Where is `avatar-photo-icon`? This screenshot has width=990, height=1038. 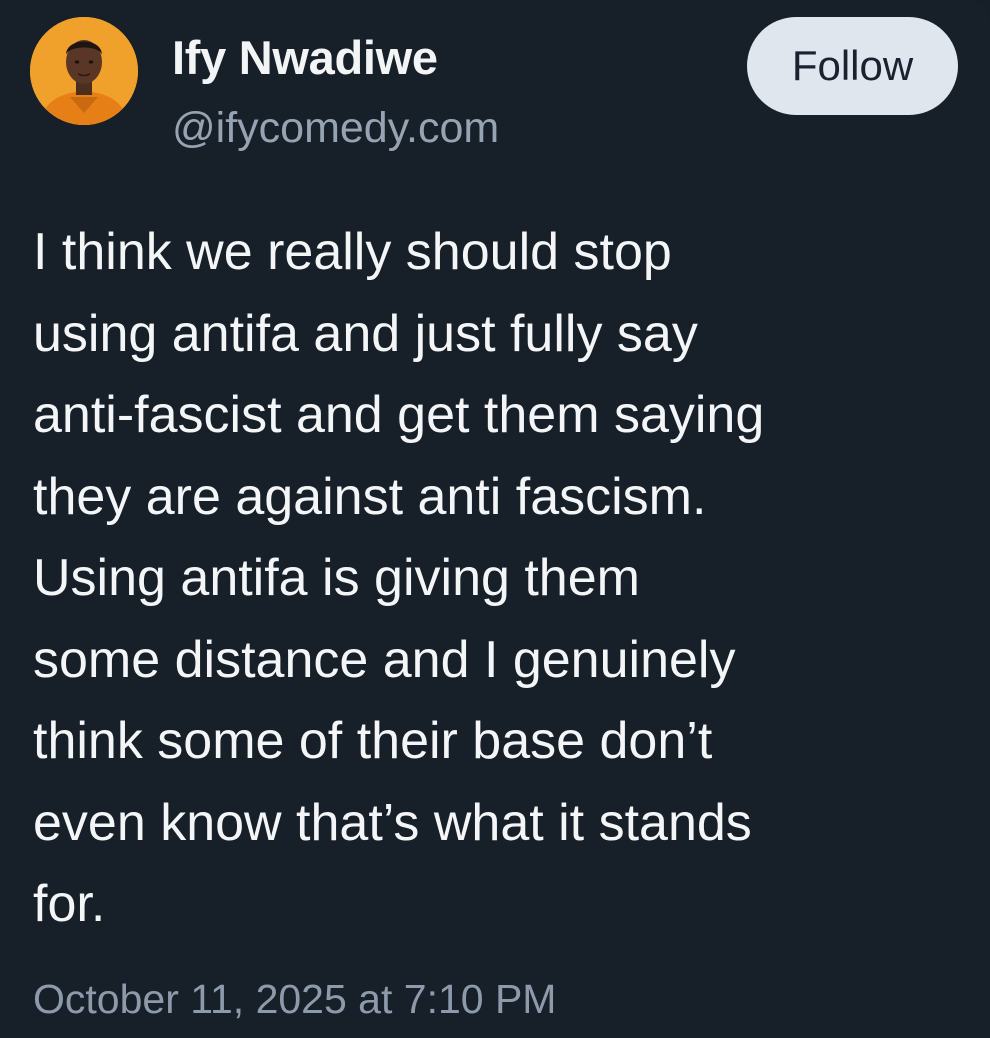
avatar-photo-icon is located at coordinates (84, 71).